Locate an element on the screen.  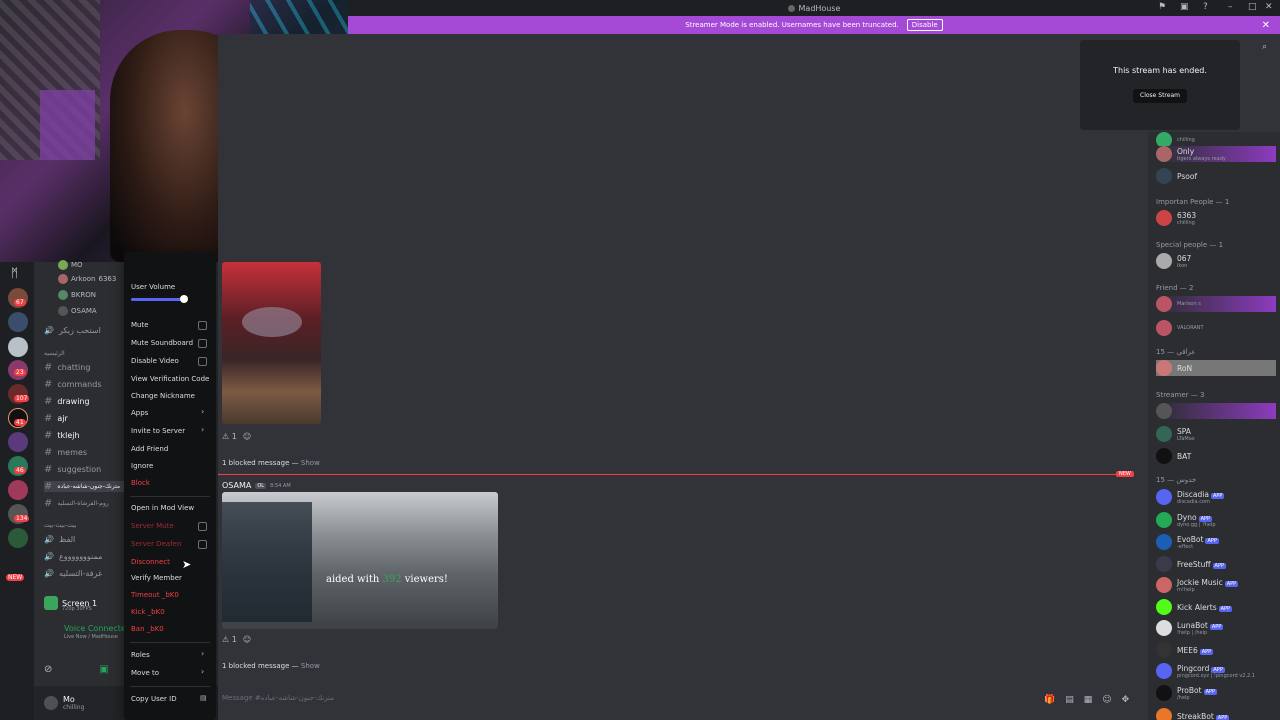
bot-member-item: LunaBot APP !help | /help is located at coordinates (1190, 628).